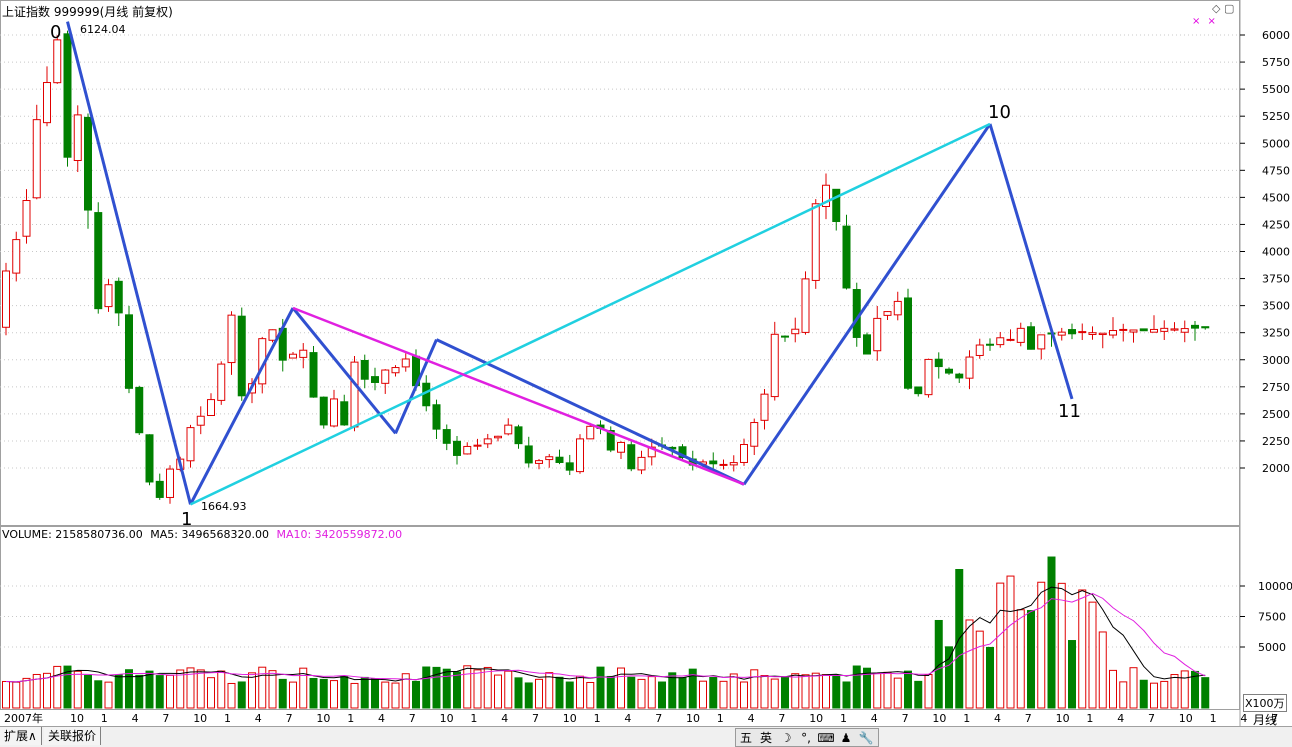  What do you see at coordinates (103, 29) in the screenshot?
I see `high-price-label: 6124.04` at bounding box center [103, 29].